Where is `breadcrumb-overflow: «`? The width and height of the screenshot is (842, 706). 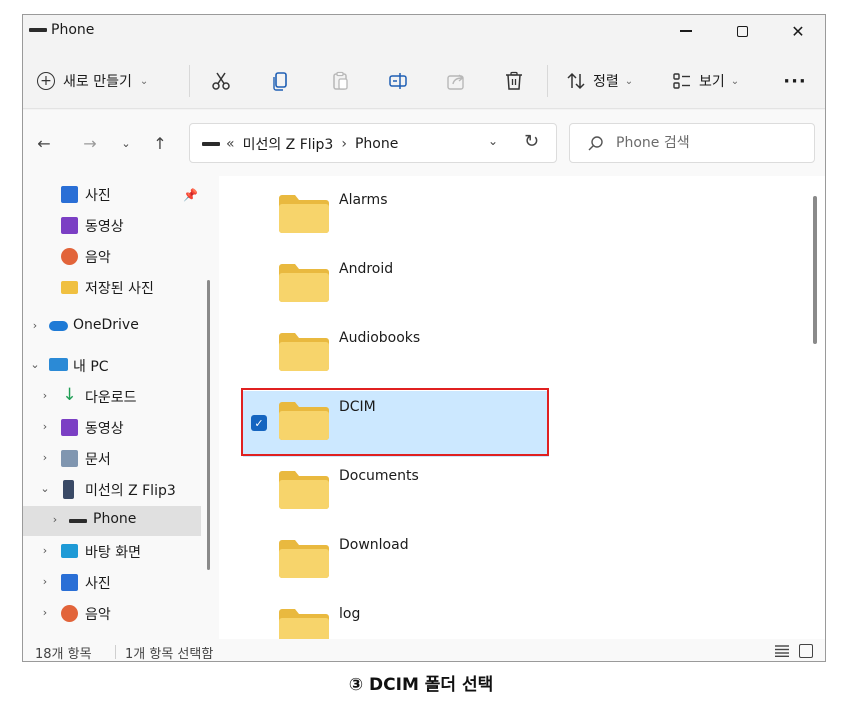 breadcrumb-overflow: « is located at coordinates (230, 144).